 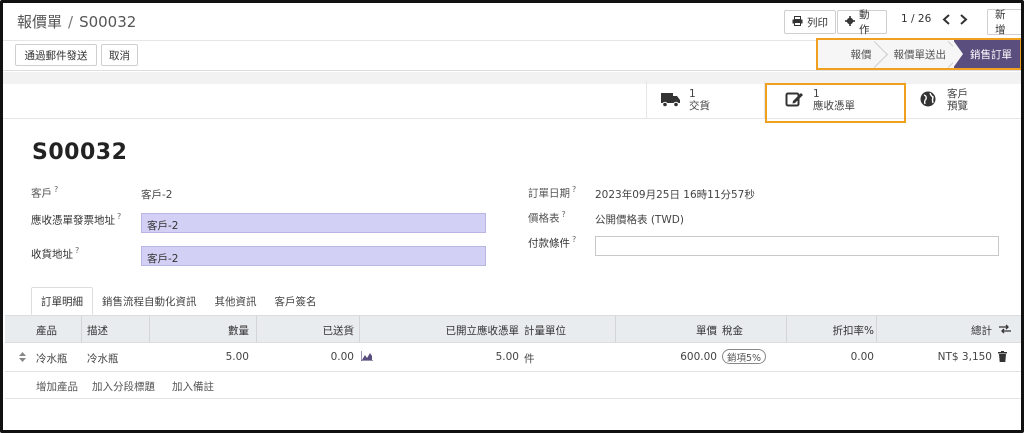 I want to click on send-email-button: 通過郵件發送, so click(x=56, y=55).